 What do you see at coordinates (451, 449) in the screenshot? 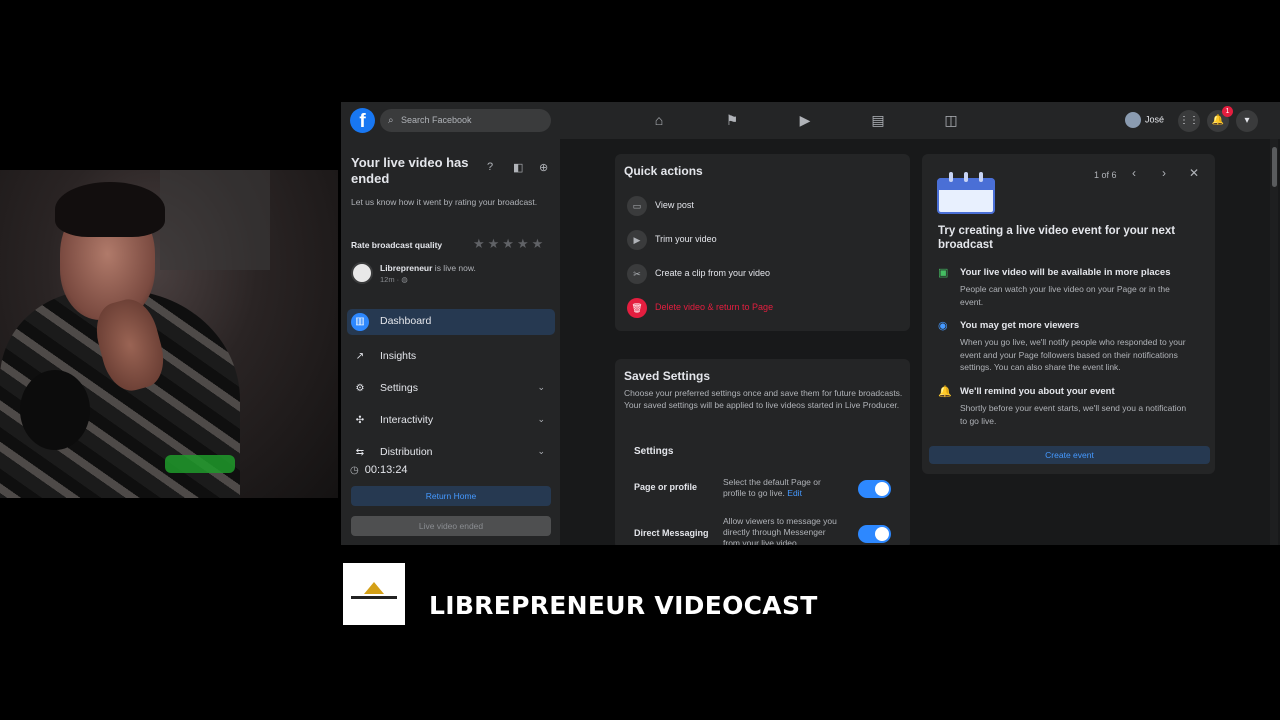
I see `sidebar-item-distribution: ⇆ Distribution ⌄` at bounding box center [451, 449].